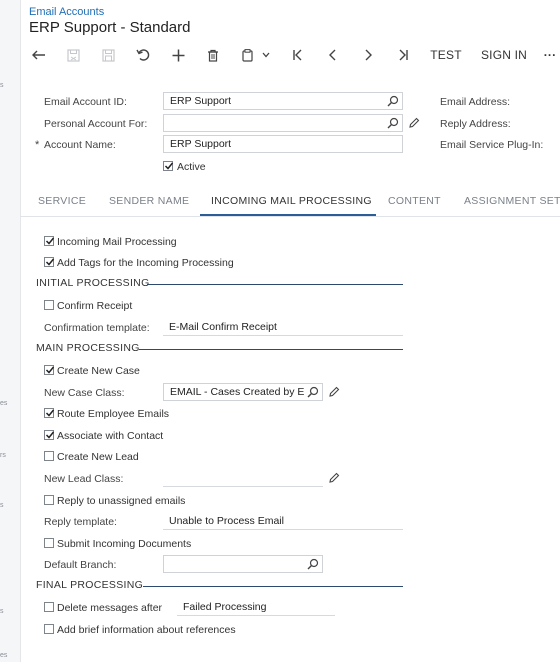 This screenshot has width=560, height=662. Describe the element at coordinates (84, 393) in the screenshot. I see `new-case-class-label: New Case Class:` at that location.